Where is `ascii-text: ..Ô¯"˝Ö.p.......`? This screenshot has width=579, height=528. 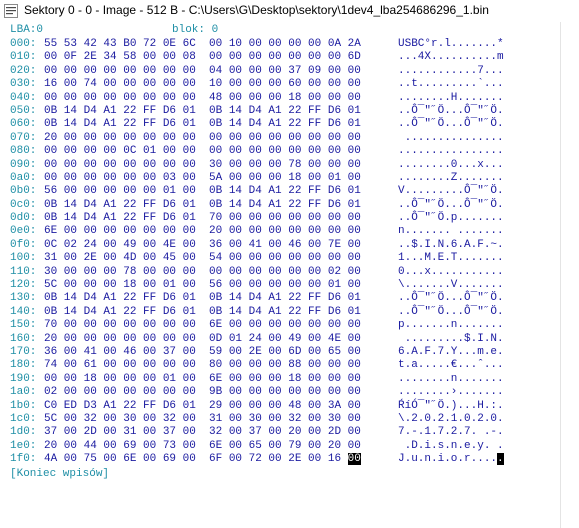
ascii-text: ..Ô¯"˝Ö.p....... is located at coordinates (451, 218).